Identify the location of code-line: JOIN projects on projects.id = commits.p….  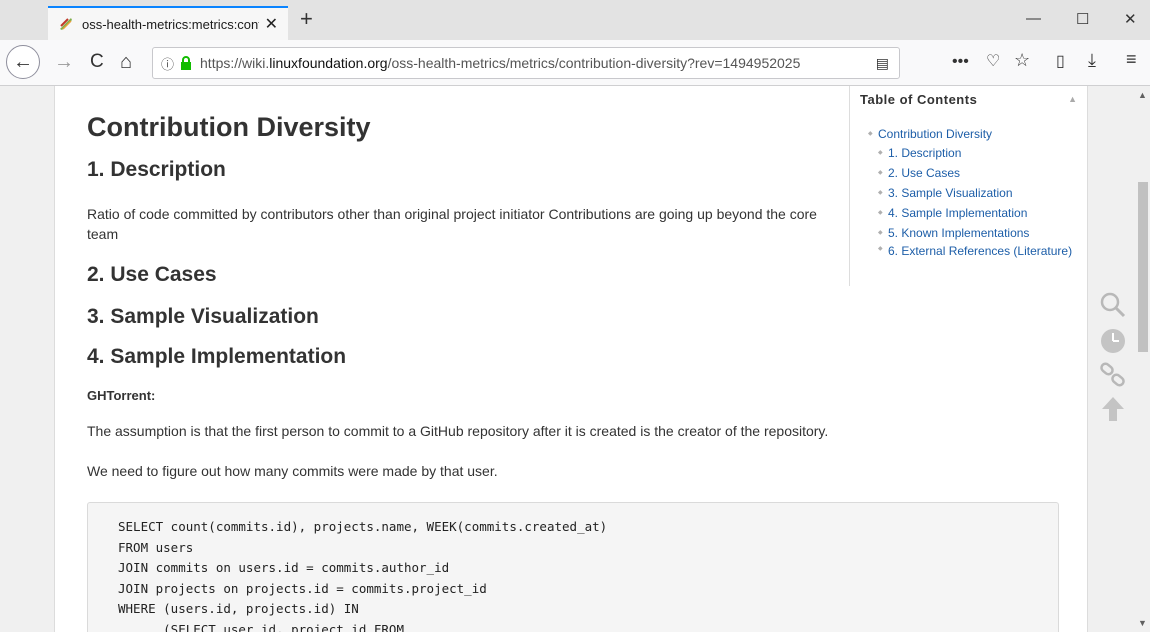
(302, 588).